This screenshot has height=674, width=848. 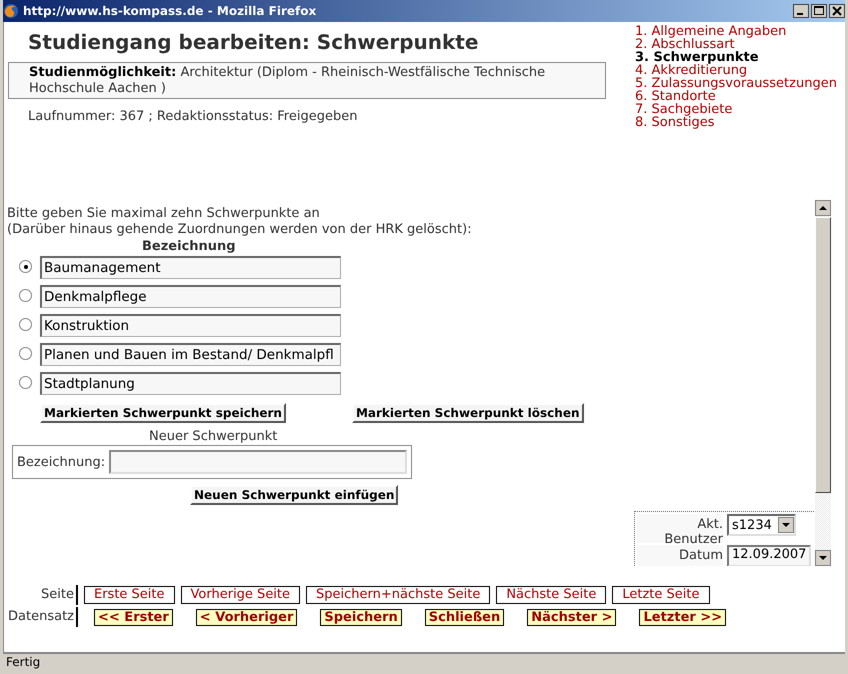 What do you see at coordinates (740, 57) in the screenshot?
I see `step-link: 3. Schwerpunkte` at bounding box center [740, 57].